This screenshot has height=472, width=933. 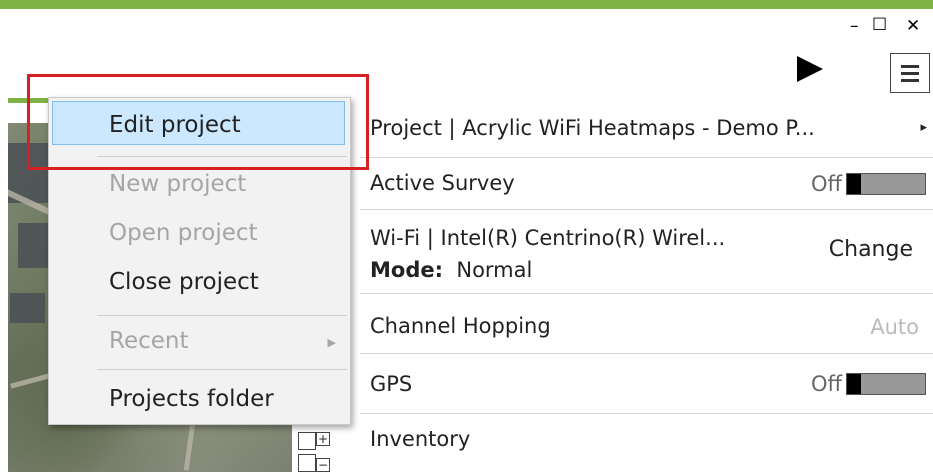 What do you see at coordinates (177, 184) in the screenshot?
I see `menu-item-new-project: New project` at bounding box center [177, 184].